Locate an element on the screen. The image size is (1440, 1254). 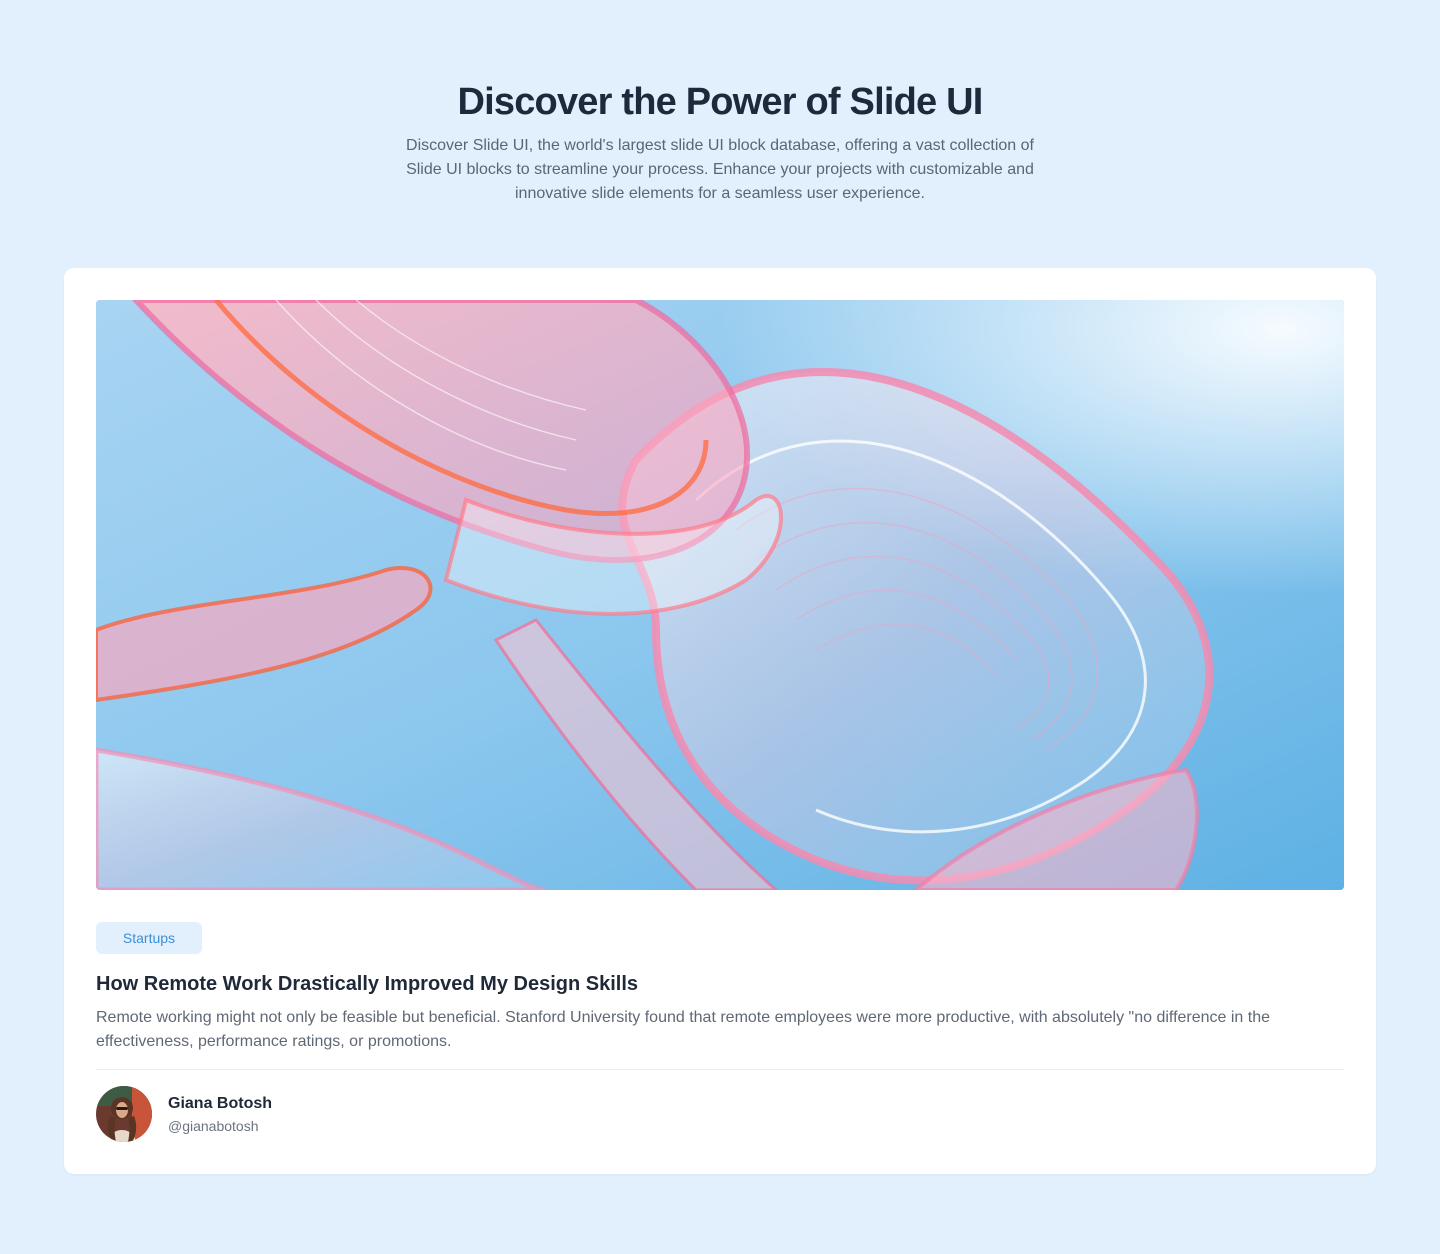
category-tag: Startups is located at coordinates (149, 938).